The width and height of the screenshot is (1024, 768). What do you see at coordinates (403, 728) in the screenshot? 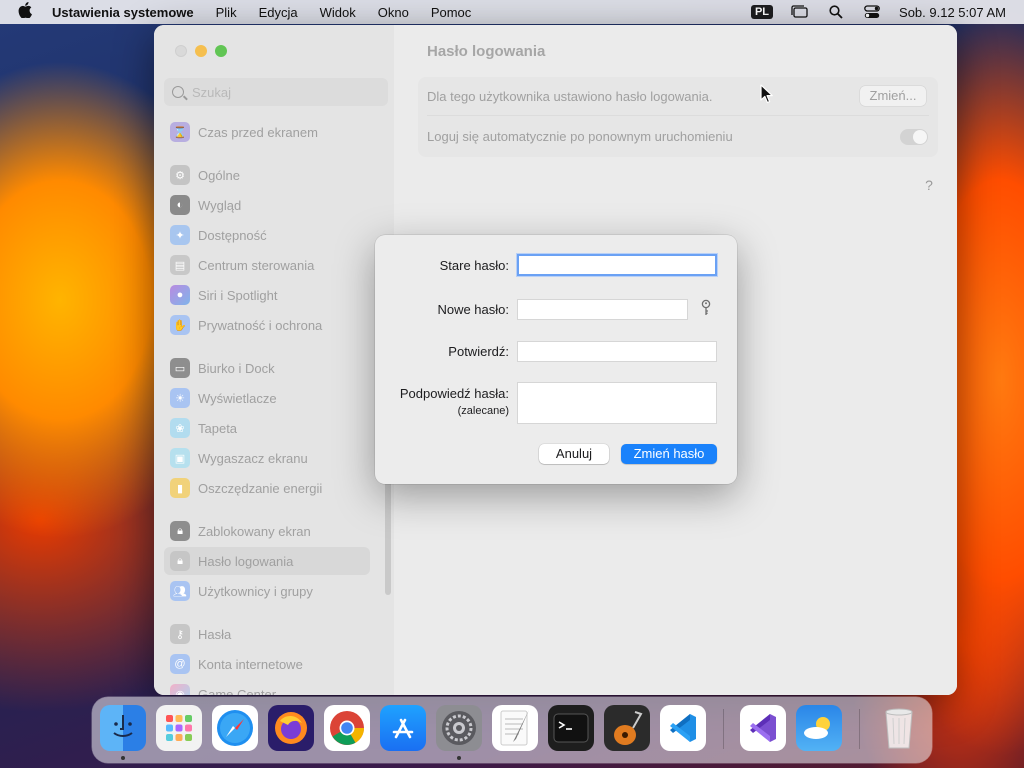
I see `app-store-icon` at bounding box center [403, 728].